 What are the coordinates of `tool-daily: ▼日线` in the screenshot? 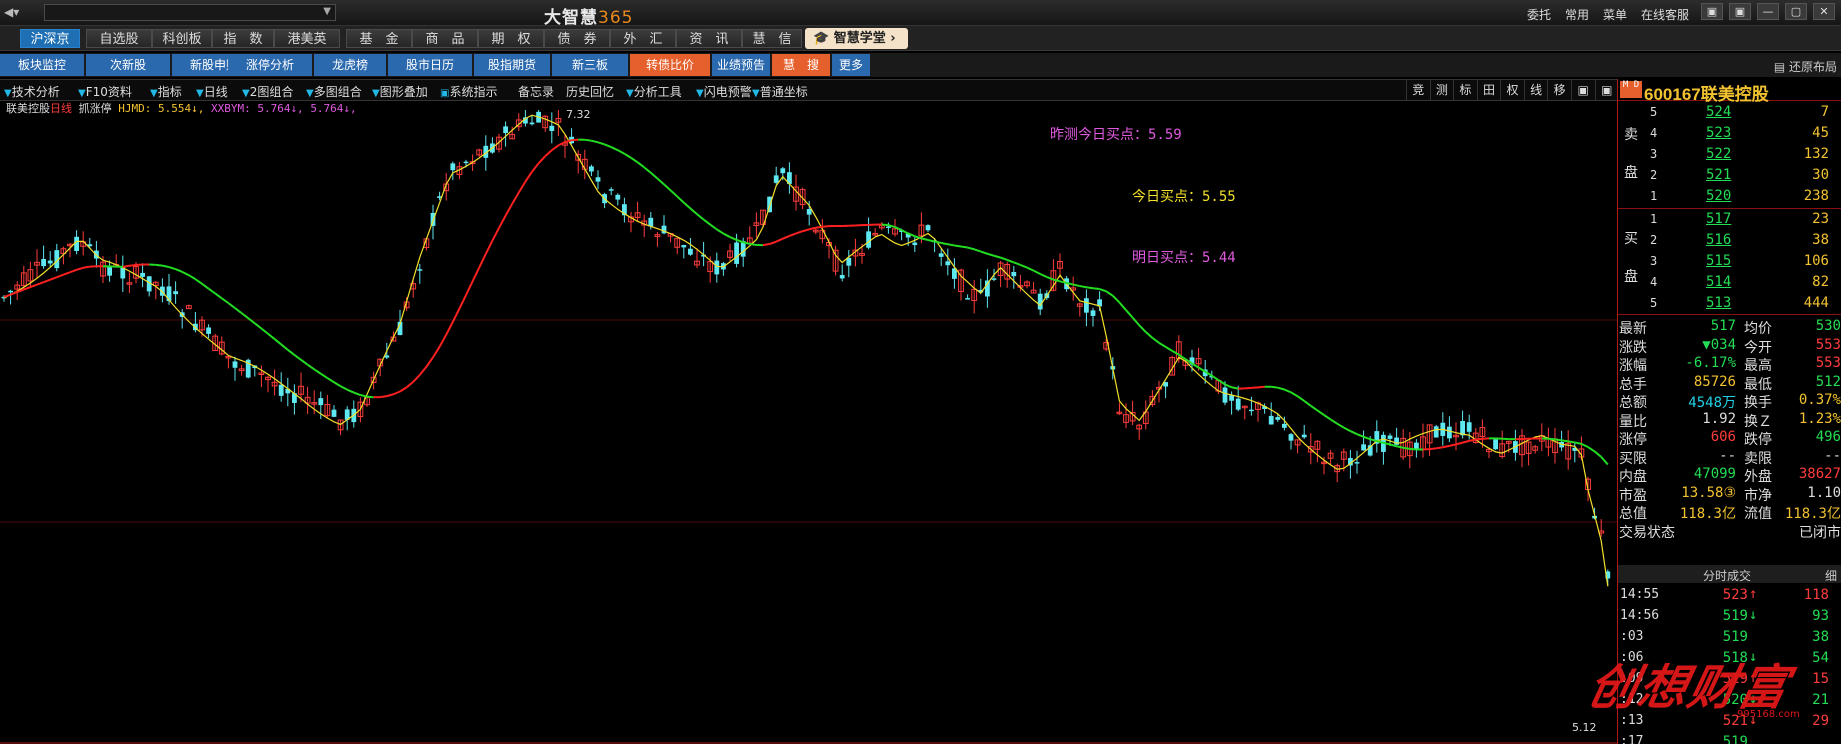 It's located at (212, 91).